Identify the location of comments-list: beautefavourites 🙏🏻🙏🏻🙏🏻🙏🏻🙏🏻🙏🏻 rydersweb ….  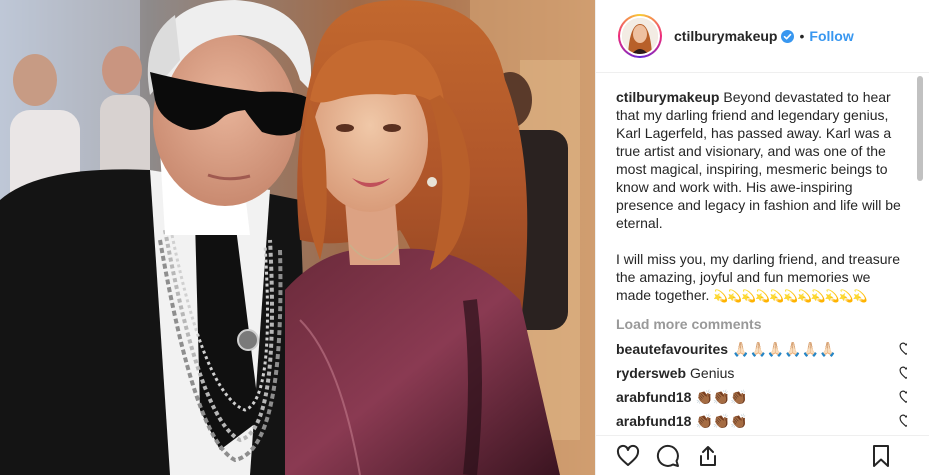
(761, 382).